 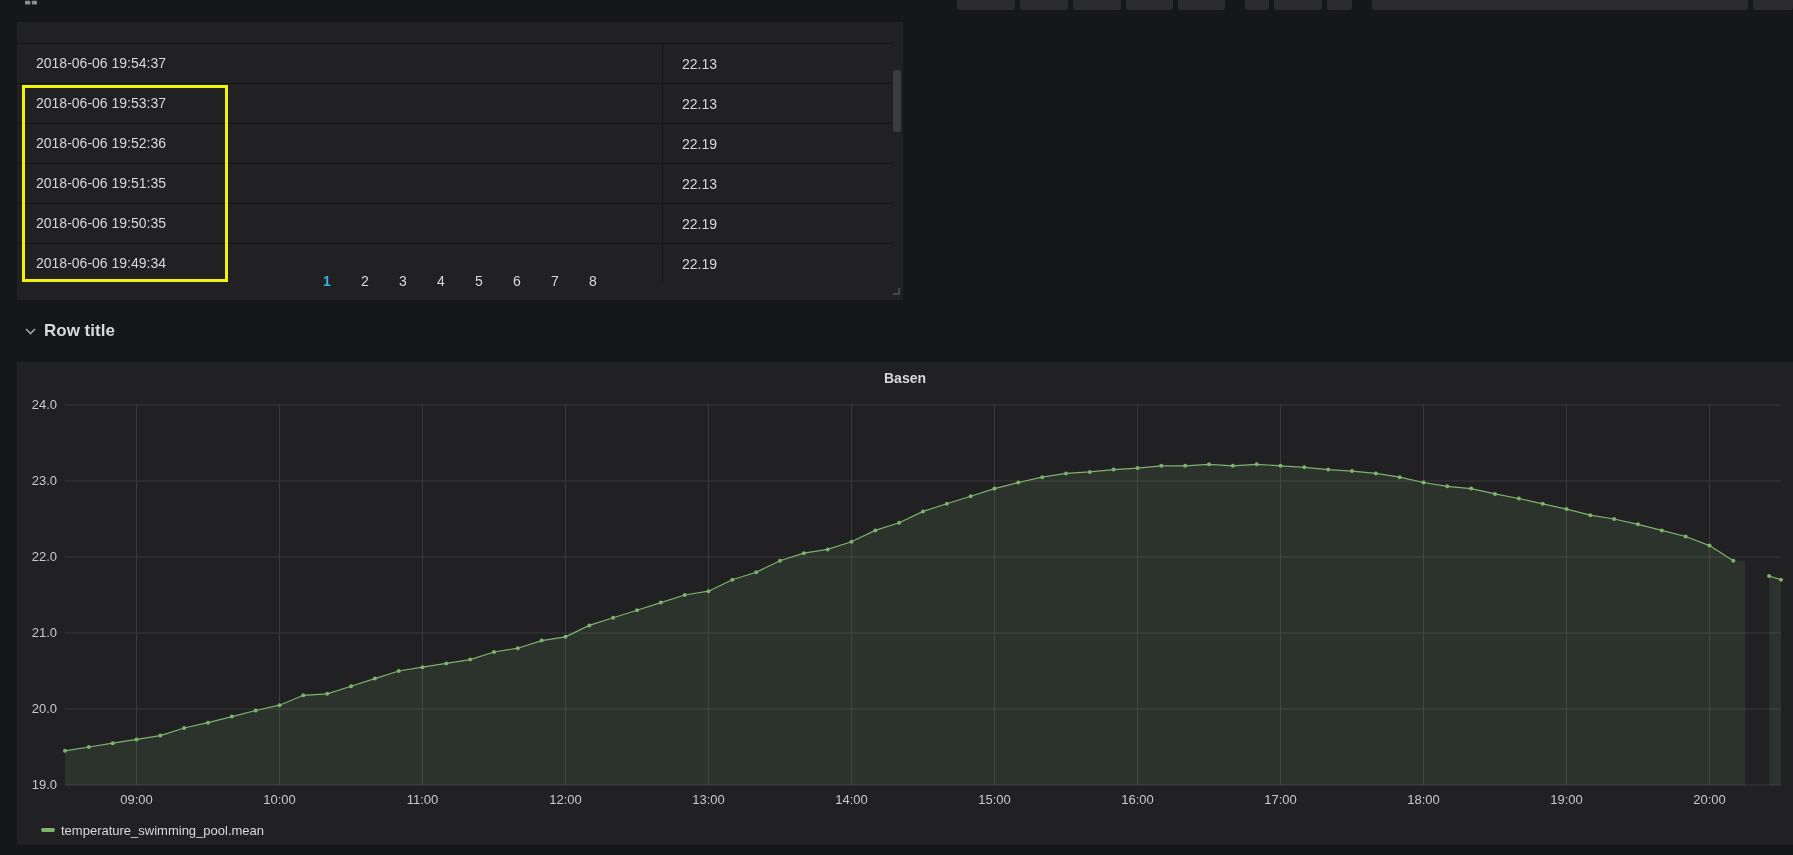 What do you see at coordinates (365, 281) in the screenshot?
I see `page-link: 2` at bounding box center [365, 281].